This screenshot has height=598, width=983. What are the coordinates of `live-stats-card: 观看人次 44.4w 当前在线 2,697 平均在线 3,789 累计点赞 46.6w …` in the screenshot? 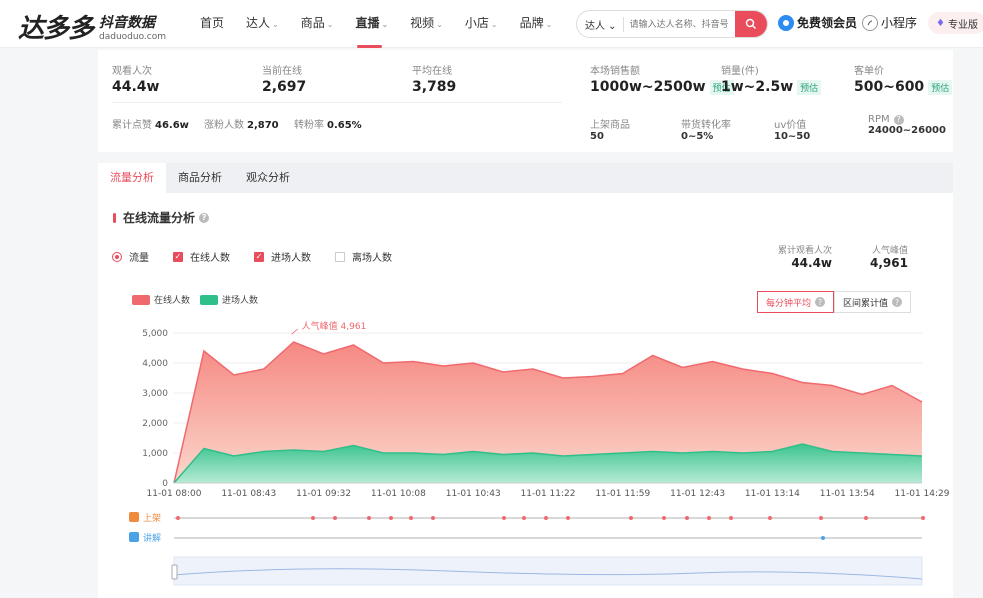 It's located at (525, 101).